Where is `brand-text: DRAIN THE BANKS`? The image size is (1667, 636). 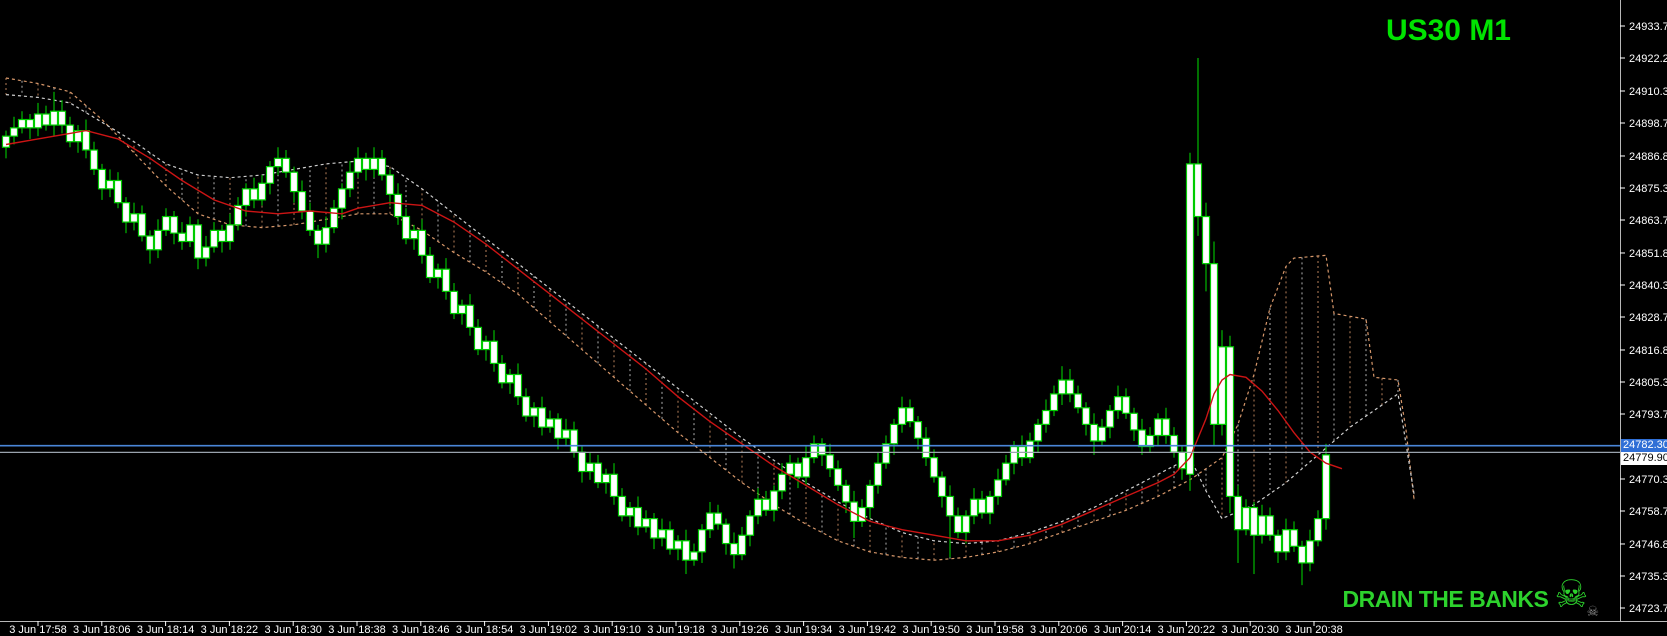 brand-text: DRAIN THE BANKS is located at coordinates (1445, 598).